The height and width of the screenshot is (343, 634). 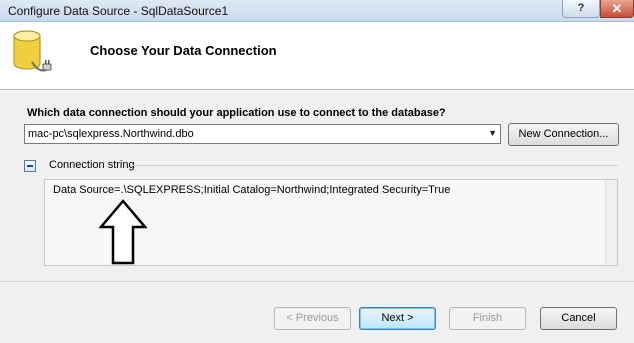 I want to click on page-heading: Choose Your Data Connection, so click(x=183, y=50).